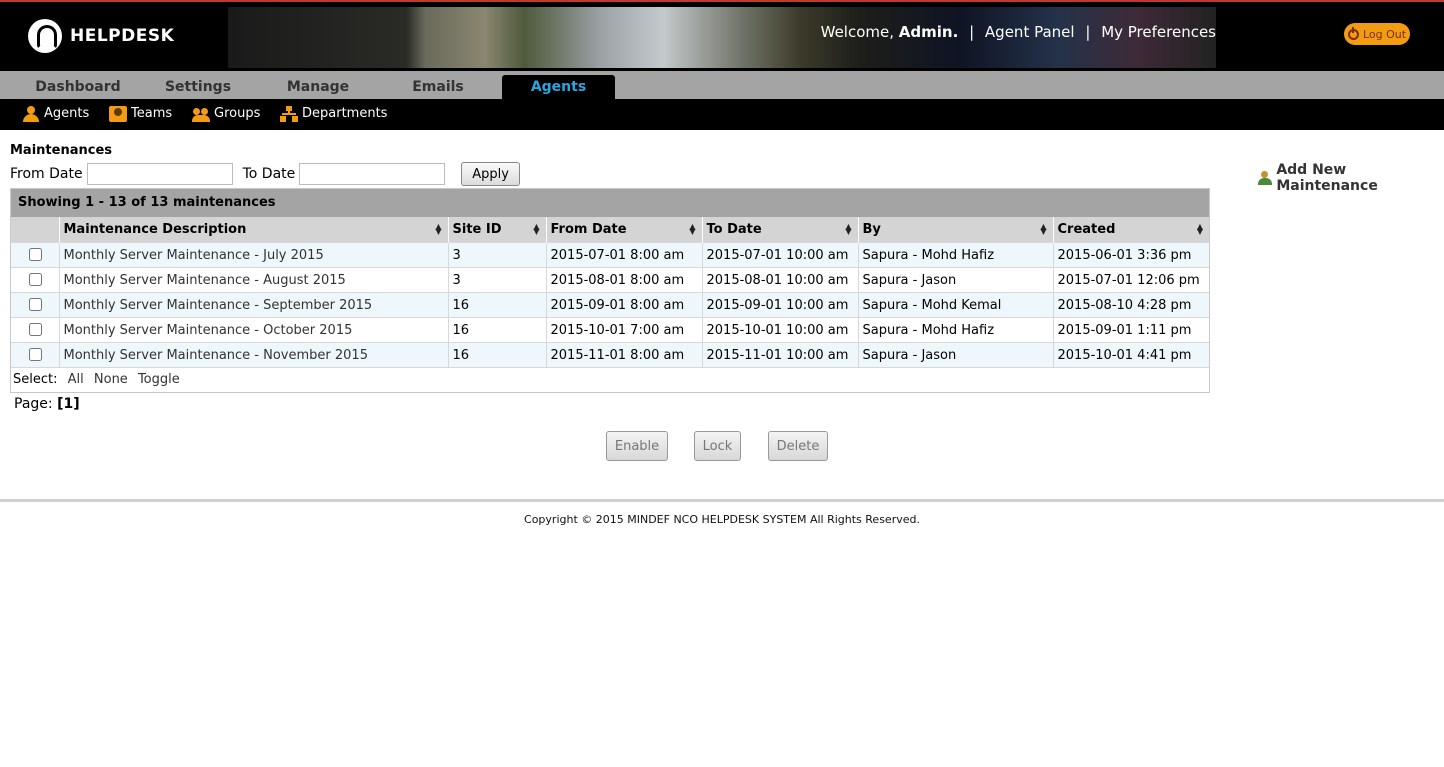 This screenshot has width=1444, height=767. What do you see at coordinates (101, 36) in the screenshot?
I see `logo: HELPDESK` at bounding box center [101, 36].